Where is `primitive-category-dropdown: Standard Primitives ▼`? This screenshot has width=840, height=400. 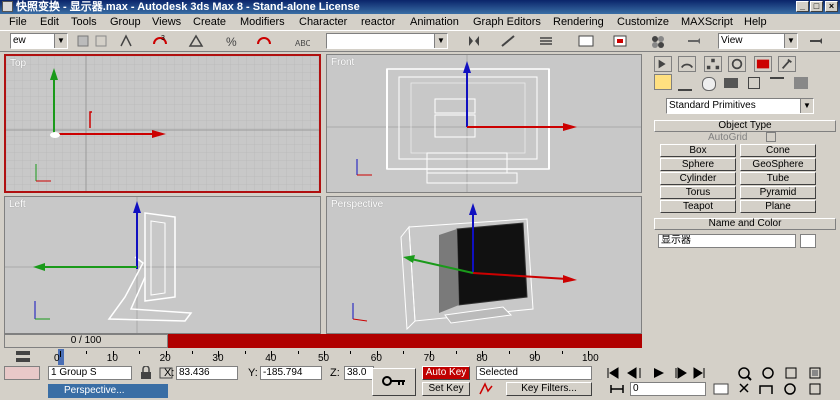
primitive-category-dropdown: Standard Primitives ▼ is located at coordinates (740, 106).